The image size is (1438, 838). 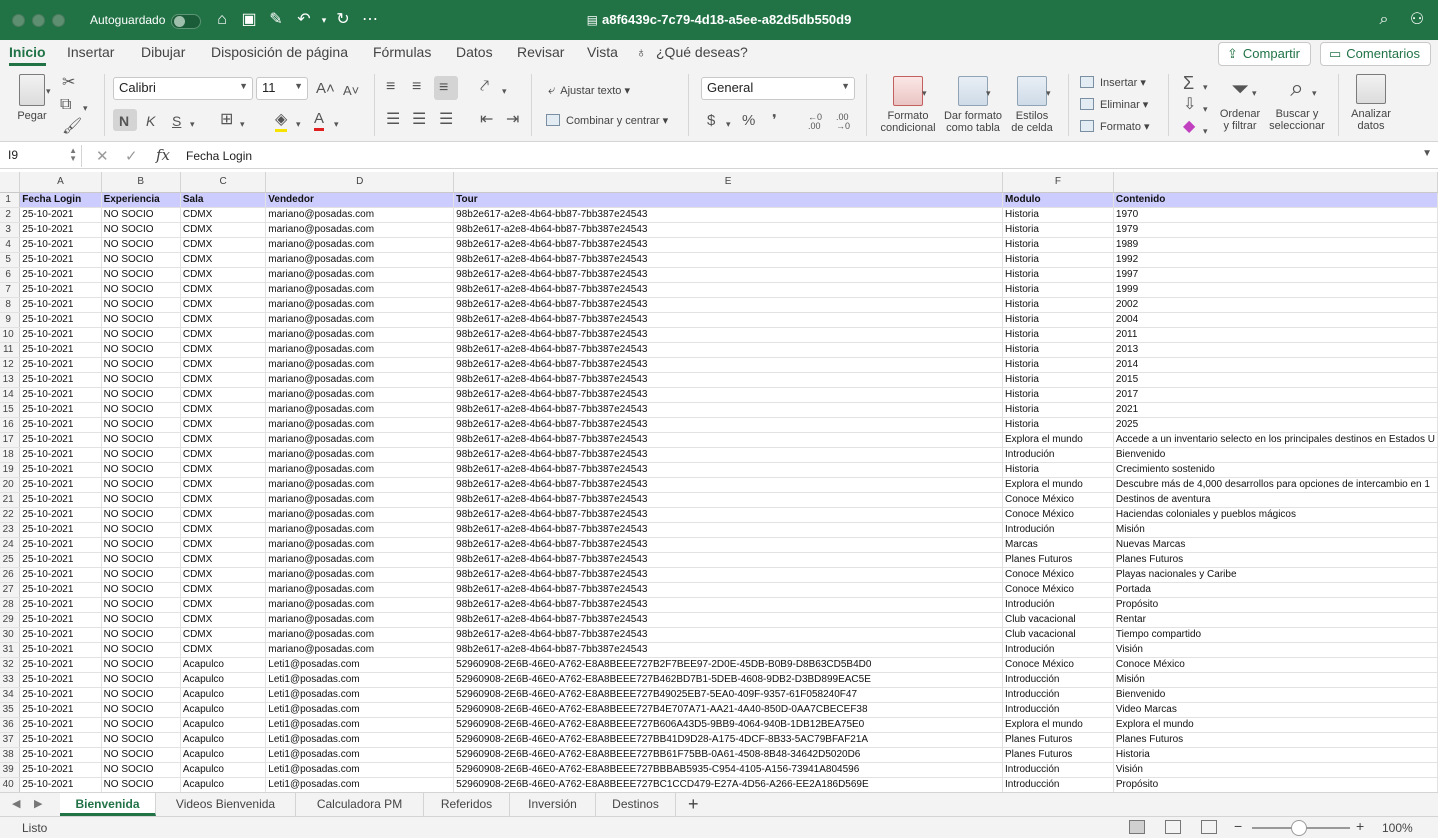 What do you see at coordinates (1384, 20) in the screenshot?
I see `search-icon: ⌕` at bounding box center [1384, 20].